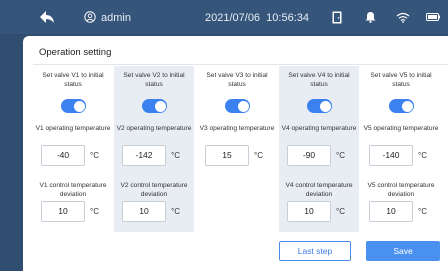 Image resolution: width=448 pixels, height=271 pixels. Describe the element at coordinates (75, 52) in the screenshot. I see `panel-title: Operation setting` at that location.